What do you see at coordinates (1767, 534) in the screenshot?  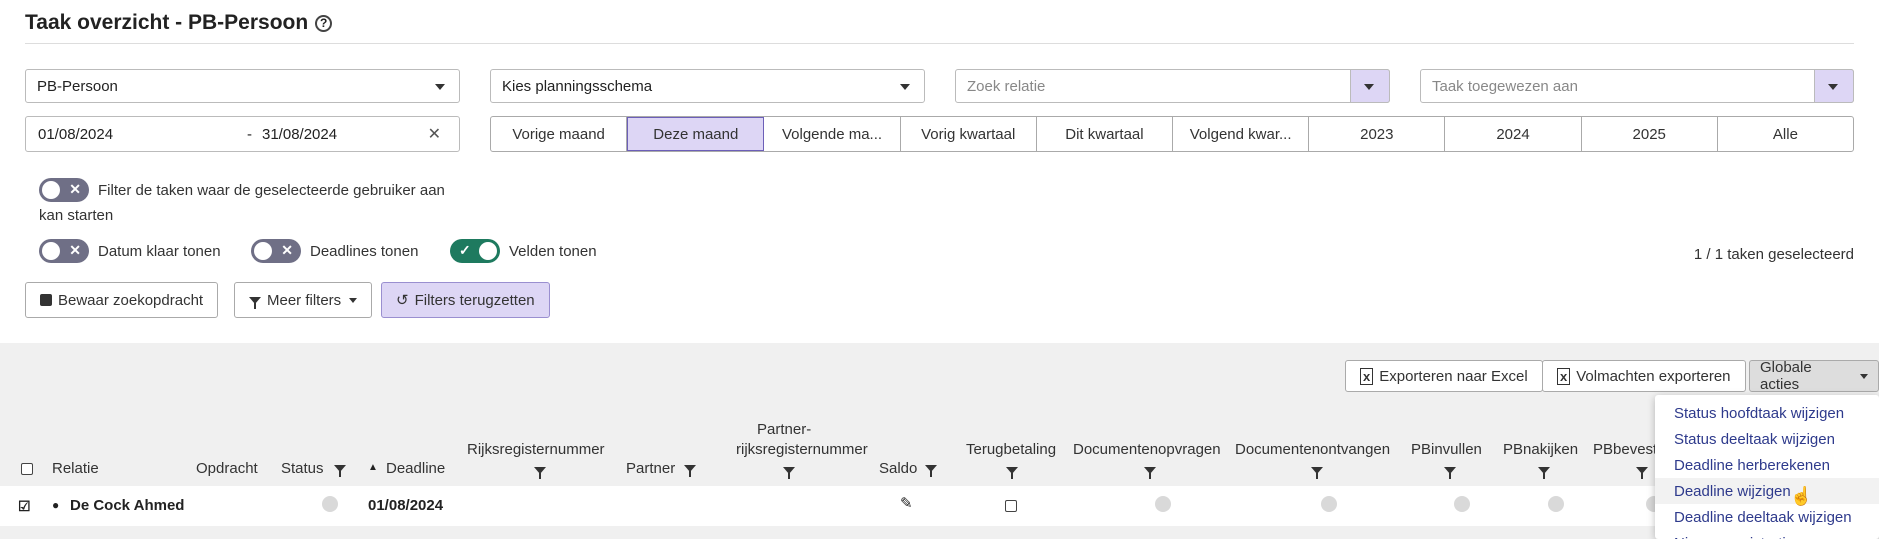 I see `menu-item: Nieuwe registratie` at bounding box center [1767, 534].